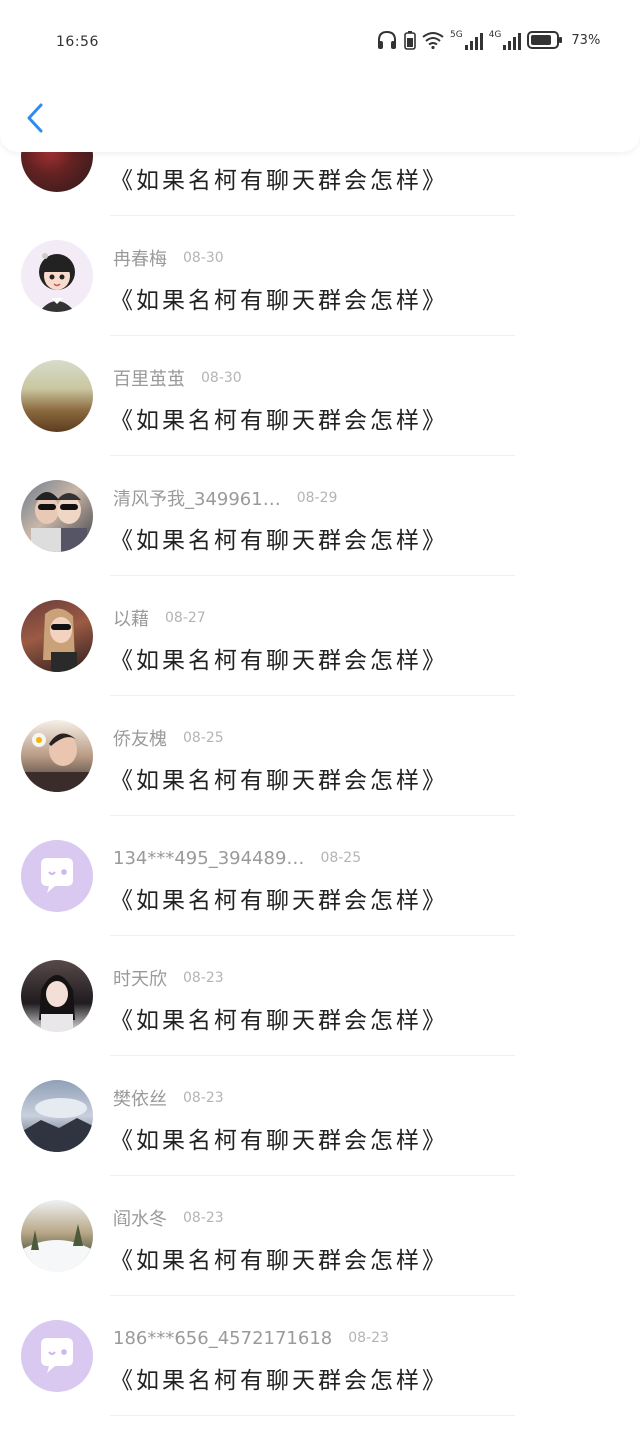  What do you see at coordinates (140, 259) in the screenshot?
I see `sender-name: 冉春梅` at bounding box center [140, 259].